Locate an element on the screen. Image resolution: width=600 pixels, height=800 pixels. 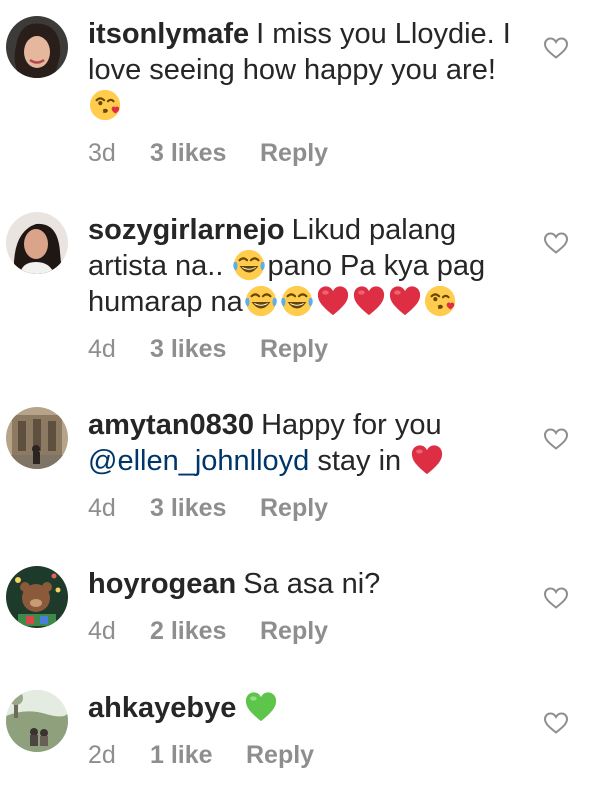
comment-age: 3d is located at coordinates (102, 153).